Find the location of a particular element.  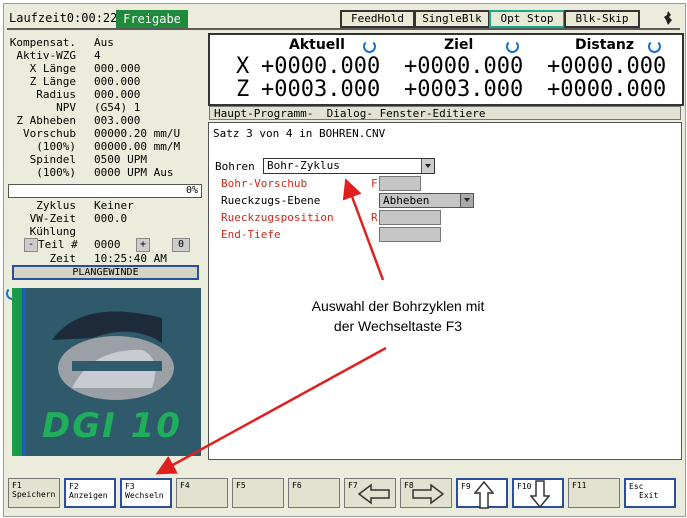

rueckzugs-ebene-value: Abheben is located at coordinates (406, 200).